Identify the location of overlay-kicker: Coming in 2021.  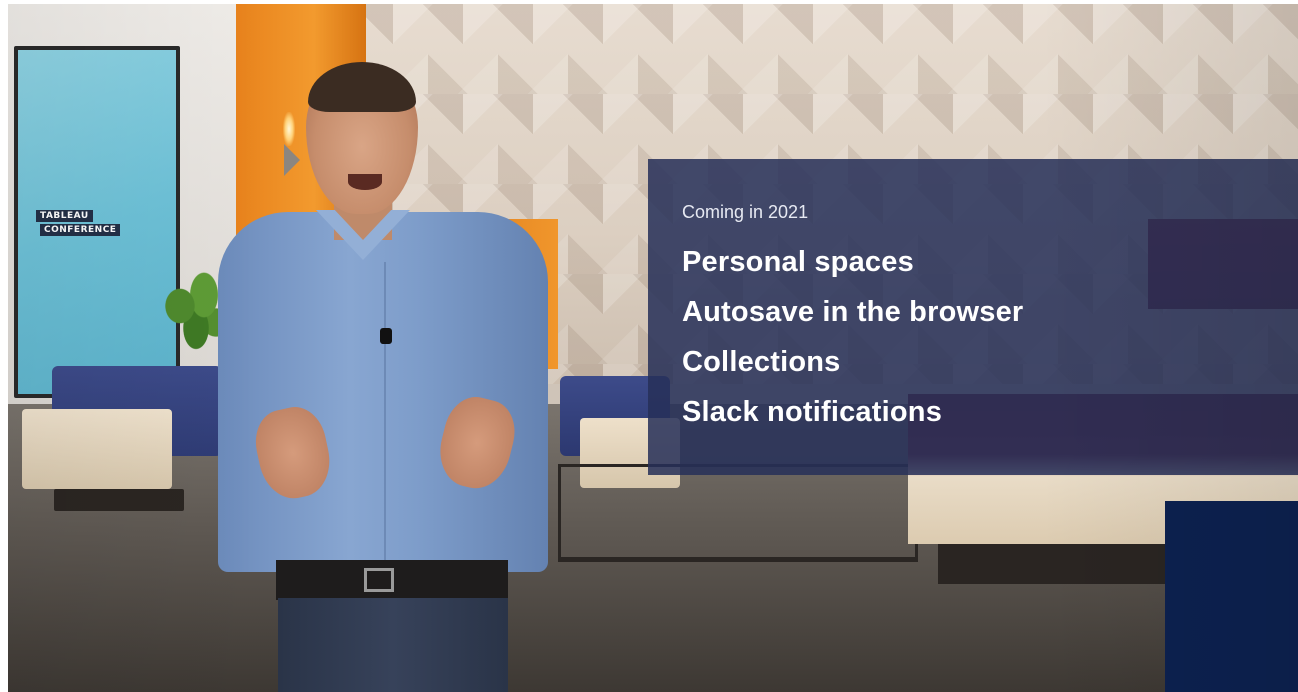
(745, 212).